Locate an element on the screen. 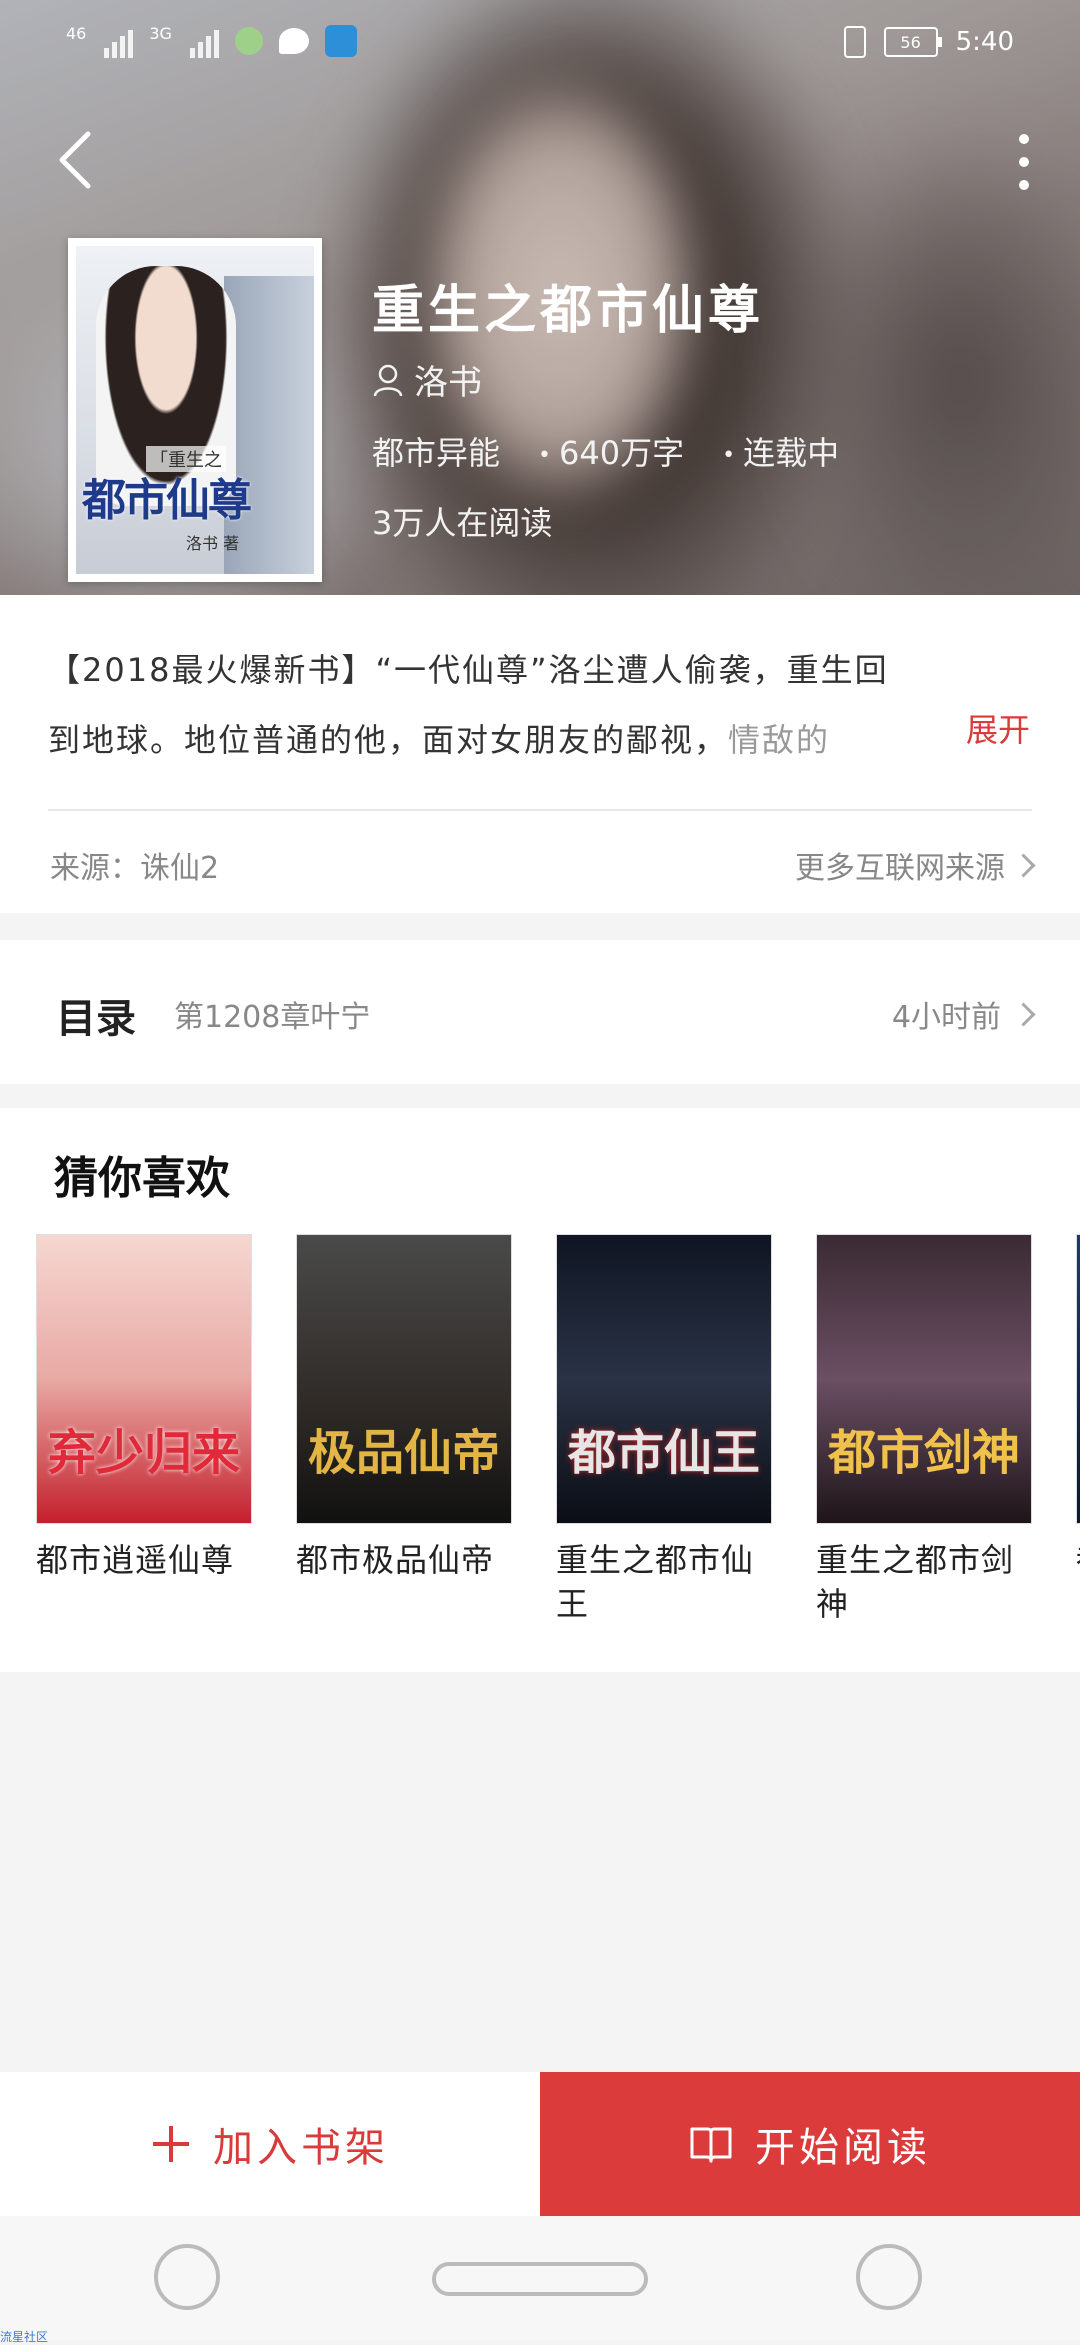 Image resolution: width=1080 pixels, height=2345 pixels. start-reading-button: 开始阅读 is located at coordinates (810, 2144).